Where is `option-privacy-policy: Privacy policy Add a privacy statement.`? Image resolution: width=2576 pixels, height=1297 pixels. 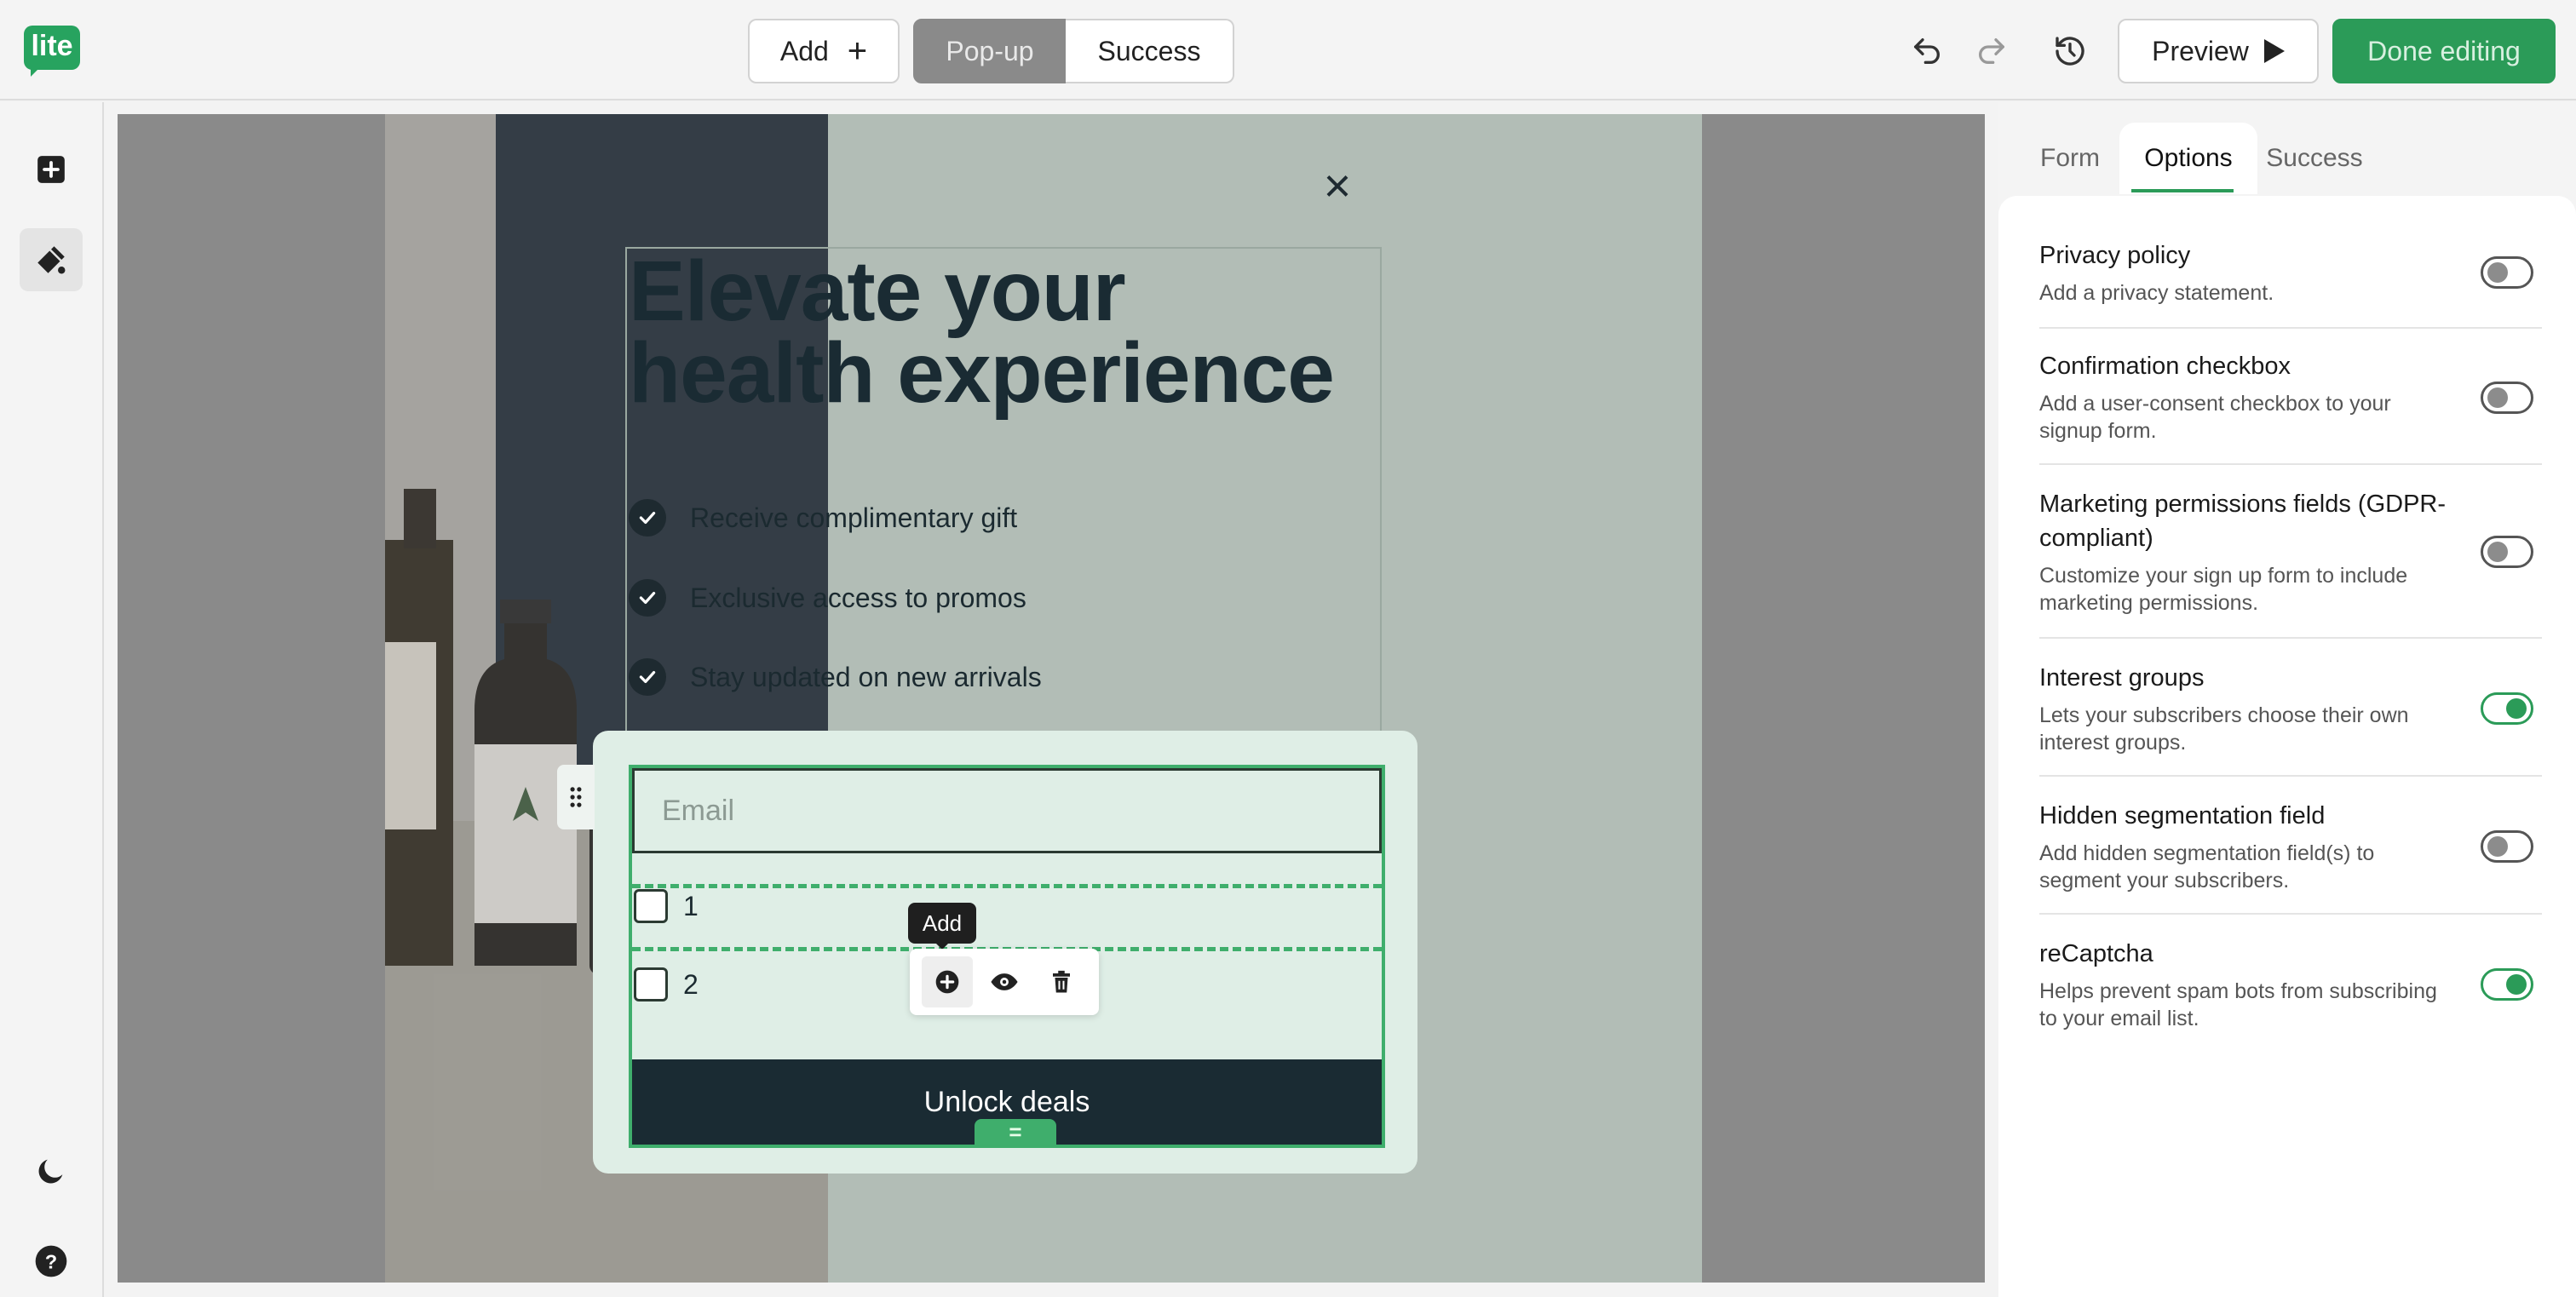
option-privacy-policy: Privacy policy Add a privacy statement. is located at coordinates (2291, 283).